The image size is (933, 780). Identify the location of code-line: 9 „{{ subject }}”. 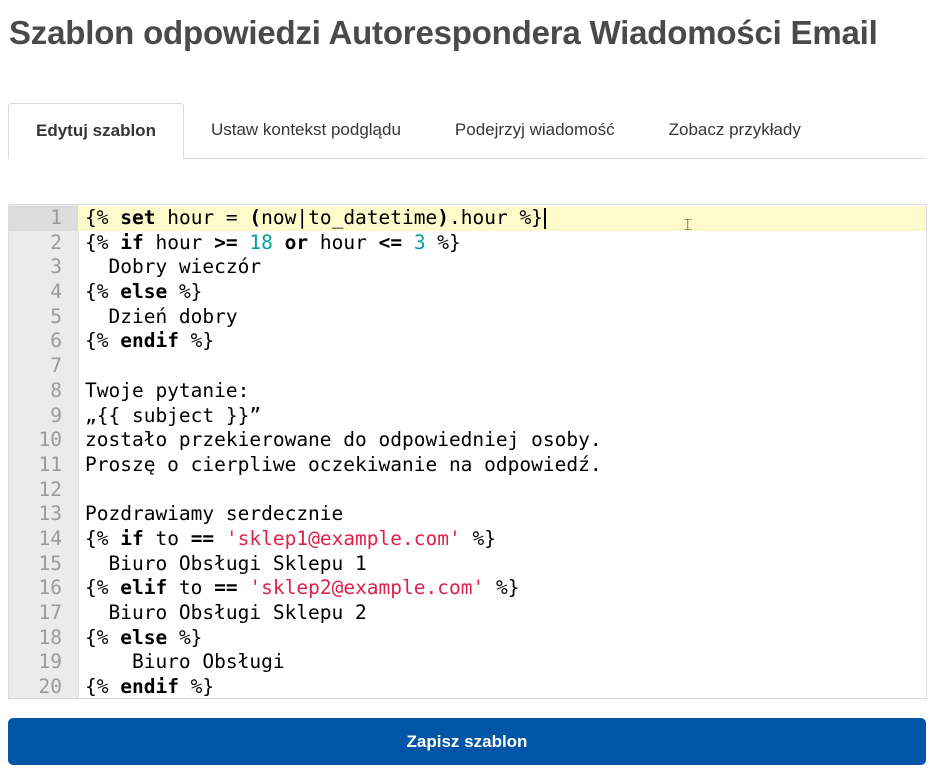
(467, 416).